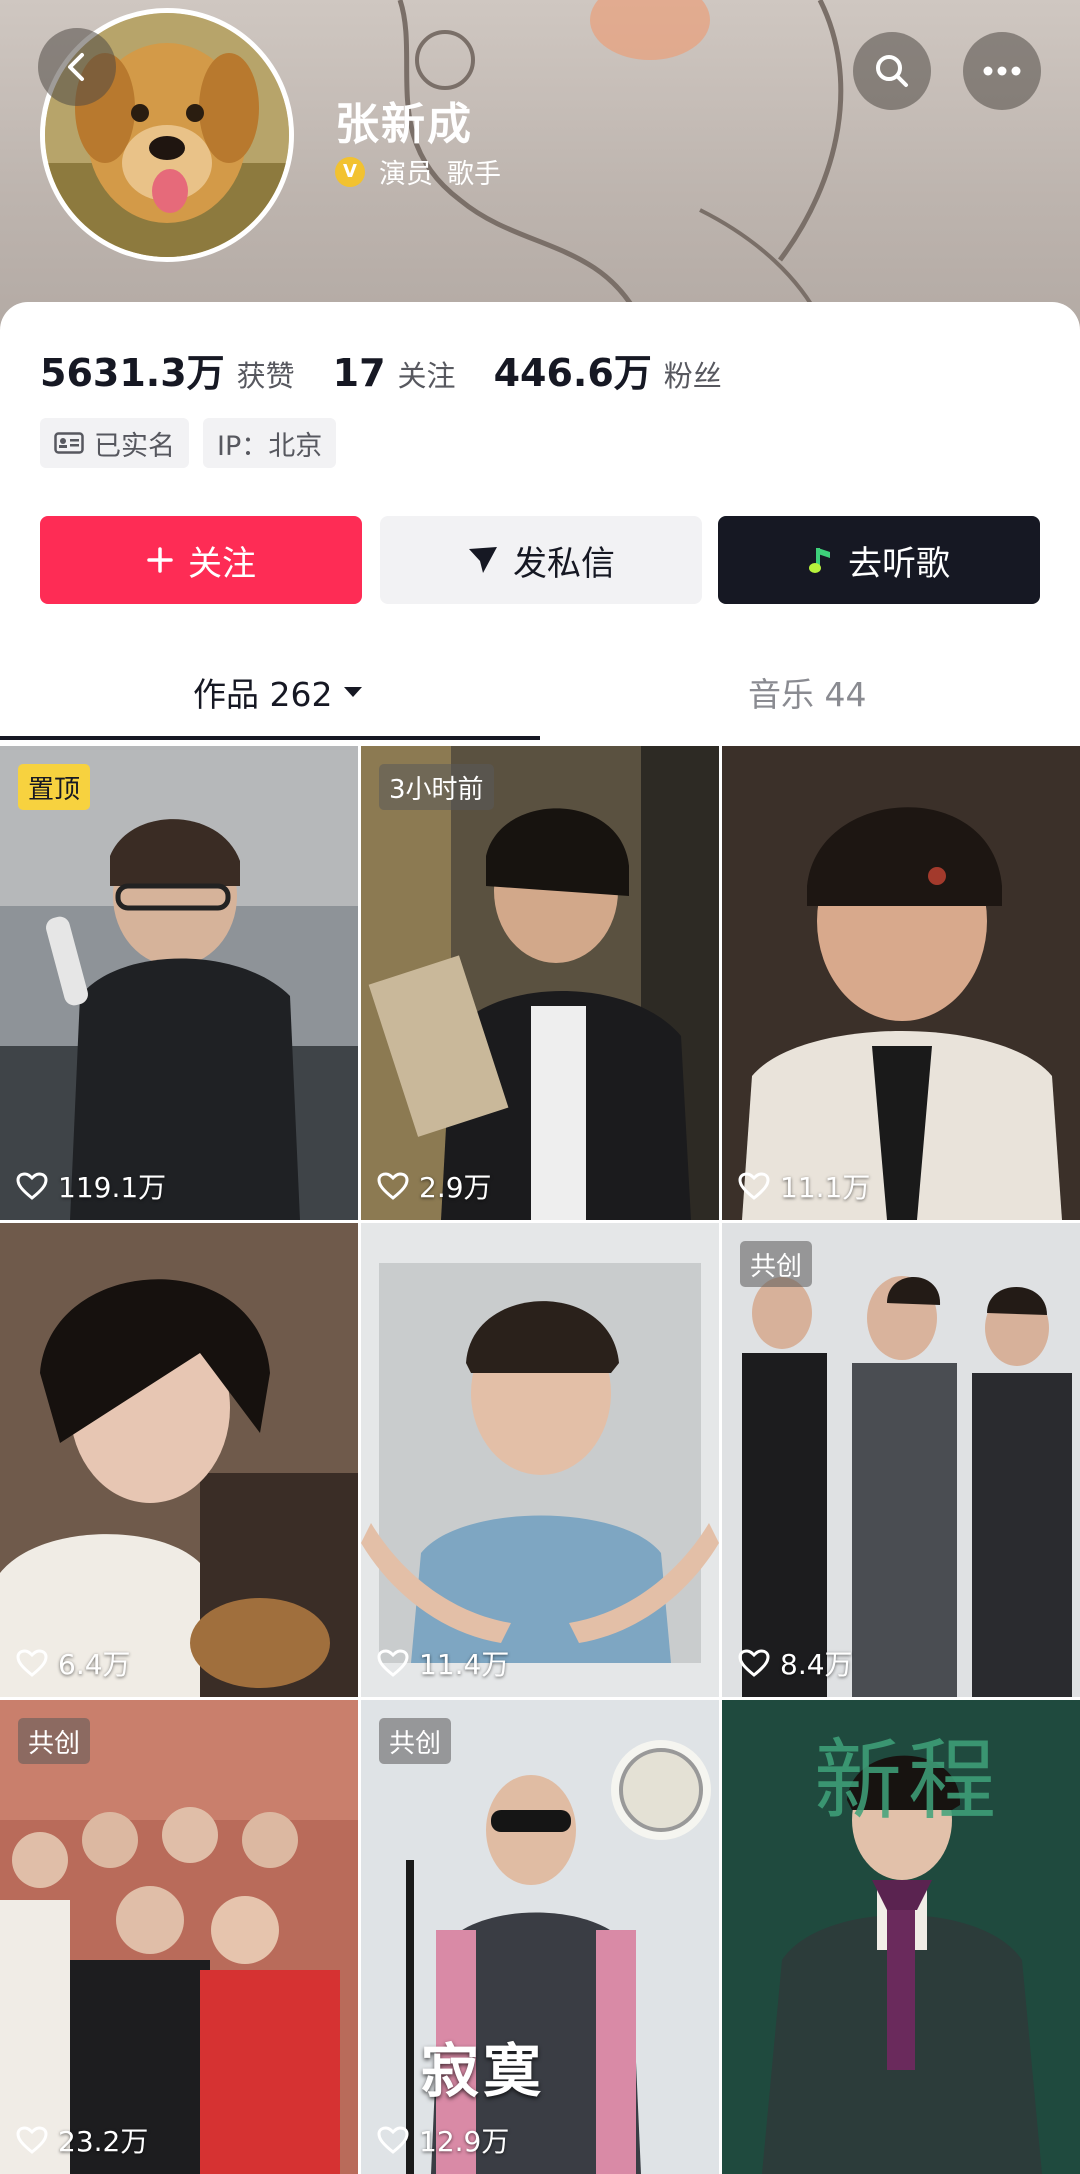 This screenshot has height=2174, width=1080. Describe the element at coordinates (427, 374) in the screenshot. I see `following-label: 关注` at that location.